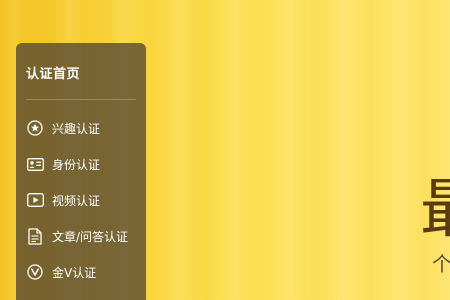 This screenshot has width=450, height=300. Describe the element at coordinates (435, 210) in the screenshot. I see `hero-heading: 最` at that location.